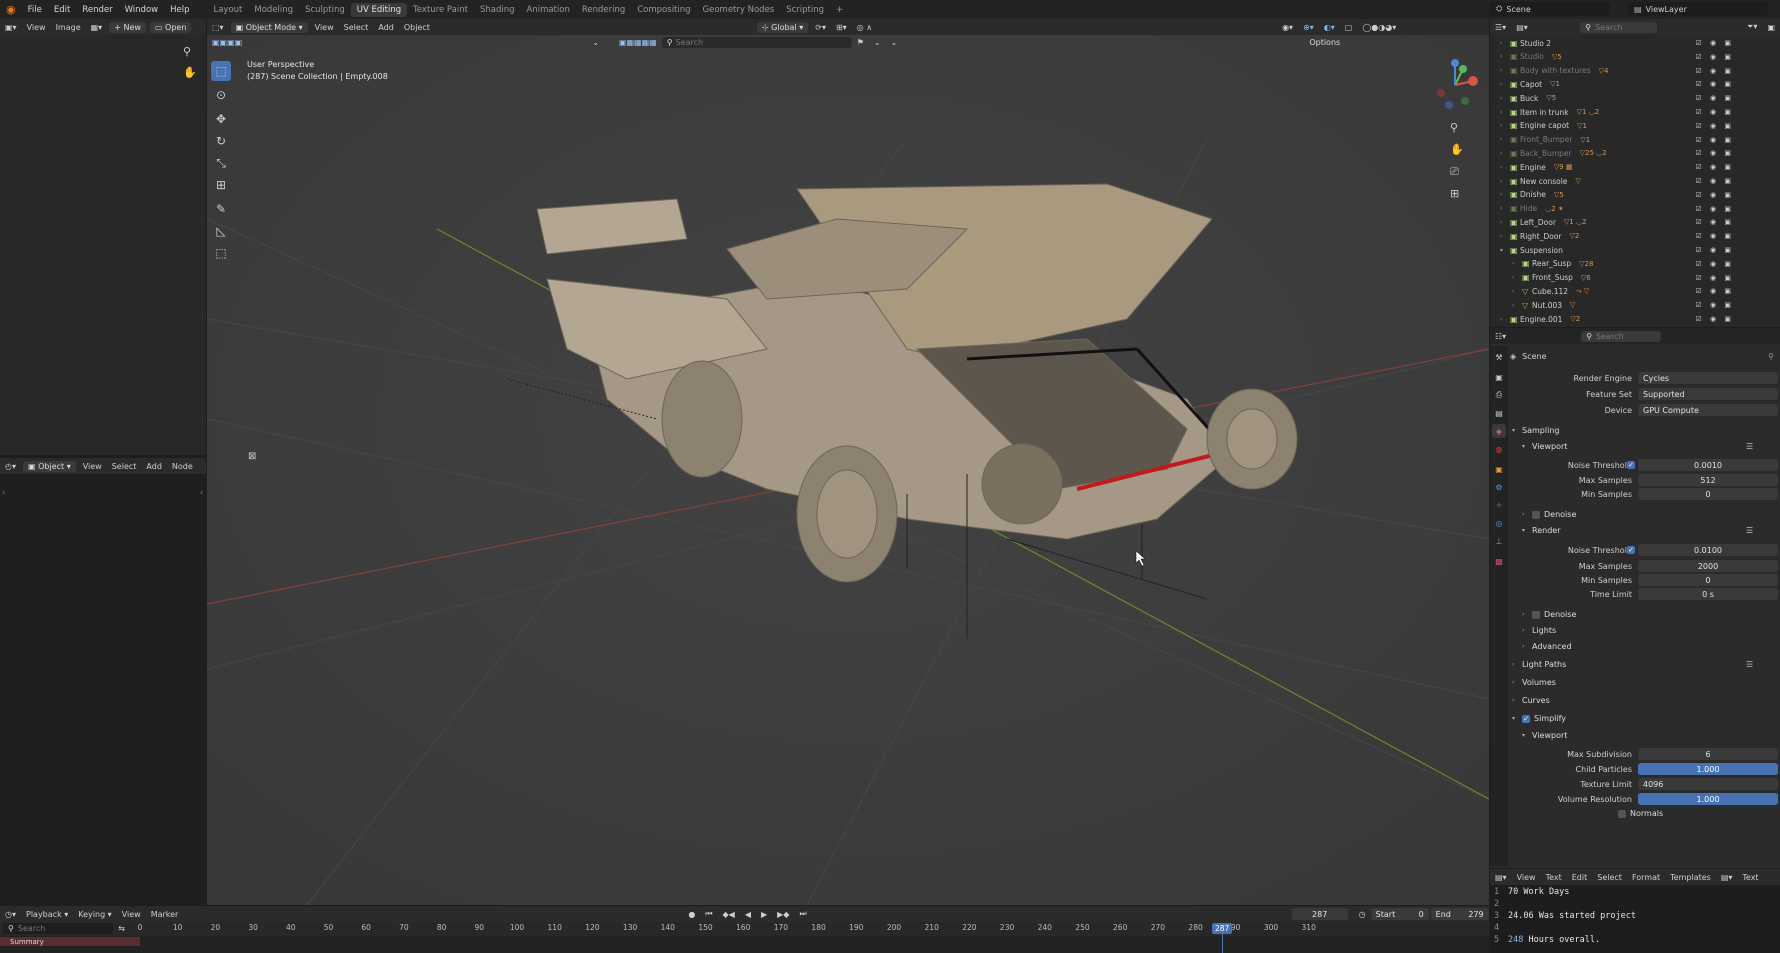 The height and width of the screenshot is (953, 1780). I want to click on current-frame-field: 287, so click(1319, 914).